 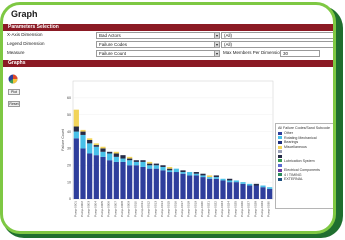 What do you see at coordinates (69, 165) in the screenshot?
I see `y-tick-label: 20` at bounding box center [69, 165].